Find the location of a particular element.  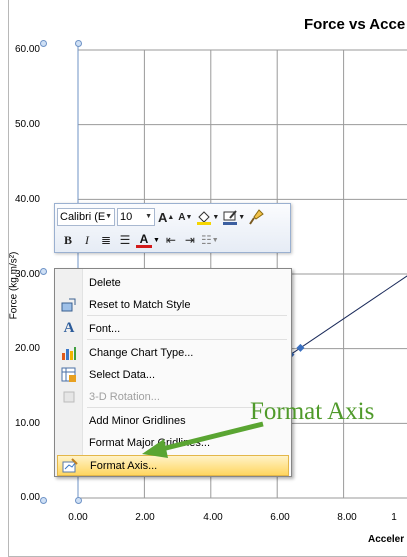

annotation-arrow is located at coordinates (203, 439).